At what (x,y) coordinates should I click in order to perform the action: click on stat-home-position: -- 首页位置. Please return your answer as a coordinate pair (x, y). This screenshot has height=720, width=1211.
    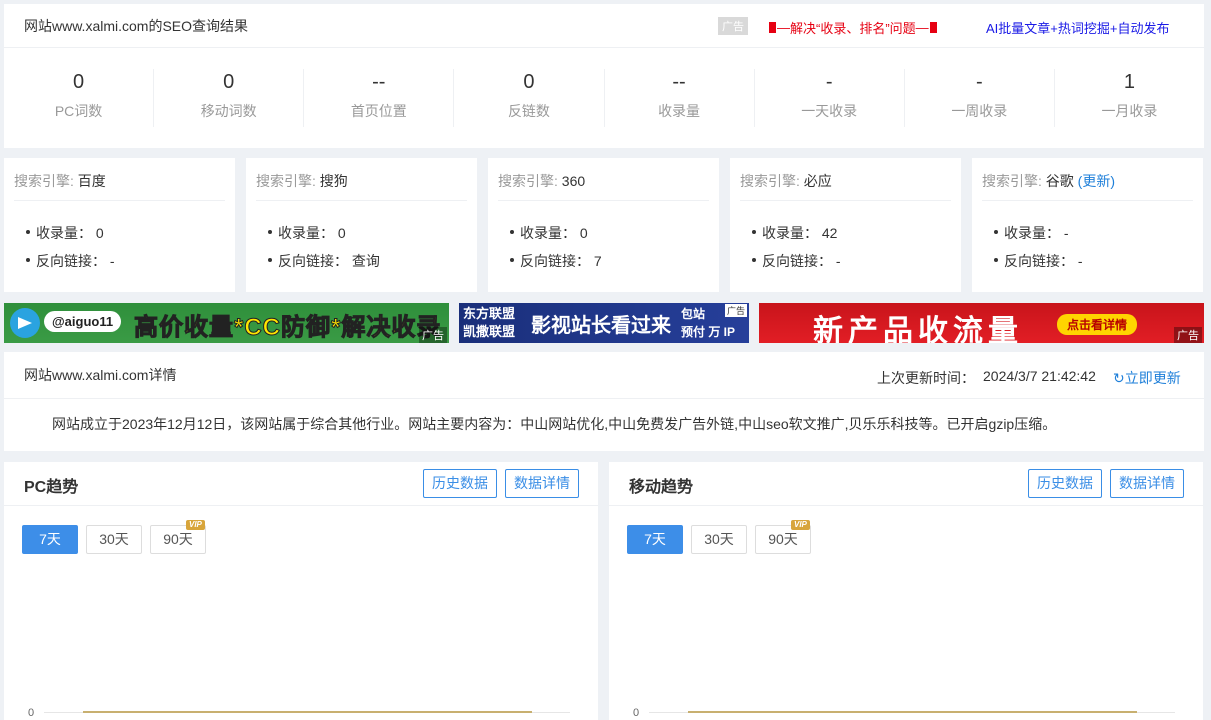
    Looking at the image, I should click on (379, 98).